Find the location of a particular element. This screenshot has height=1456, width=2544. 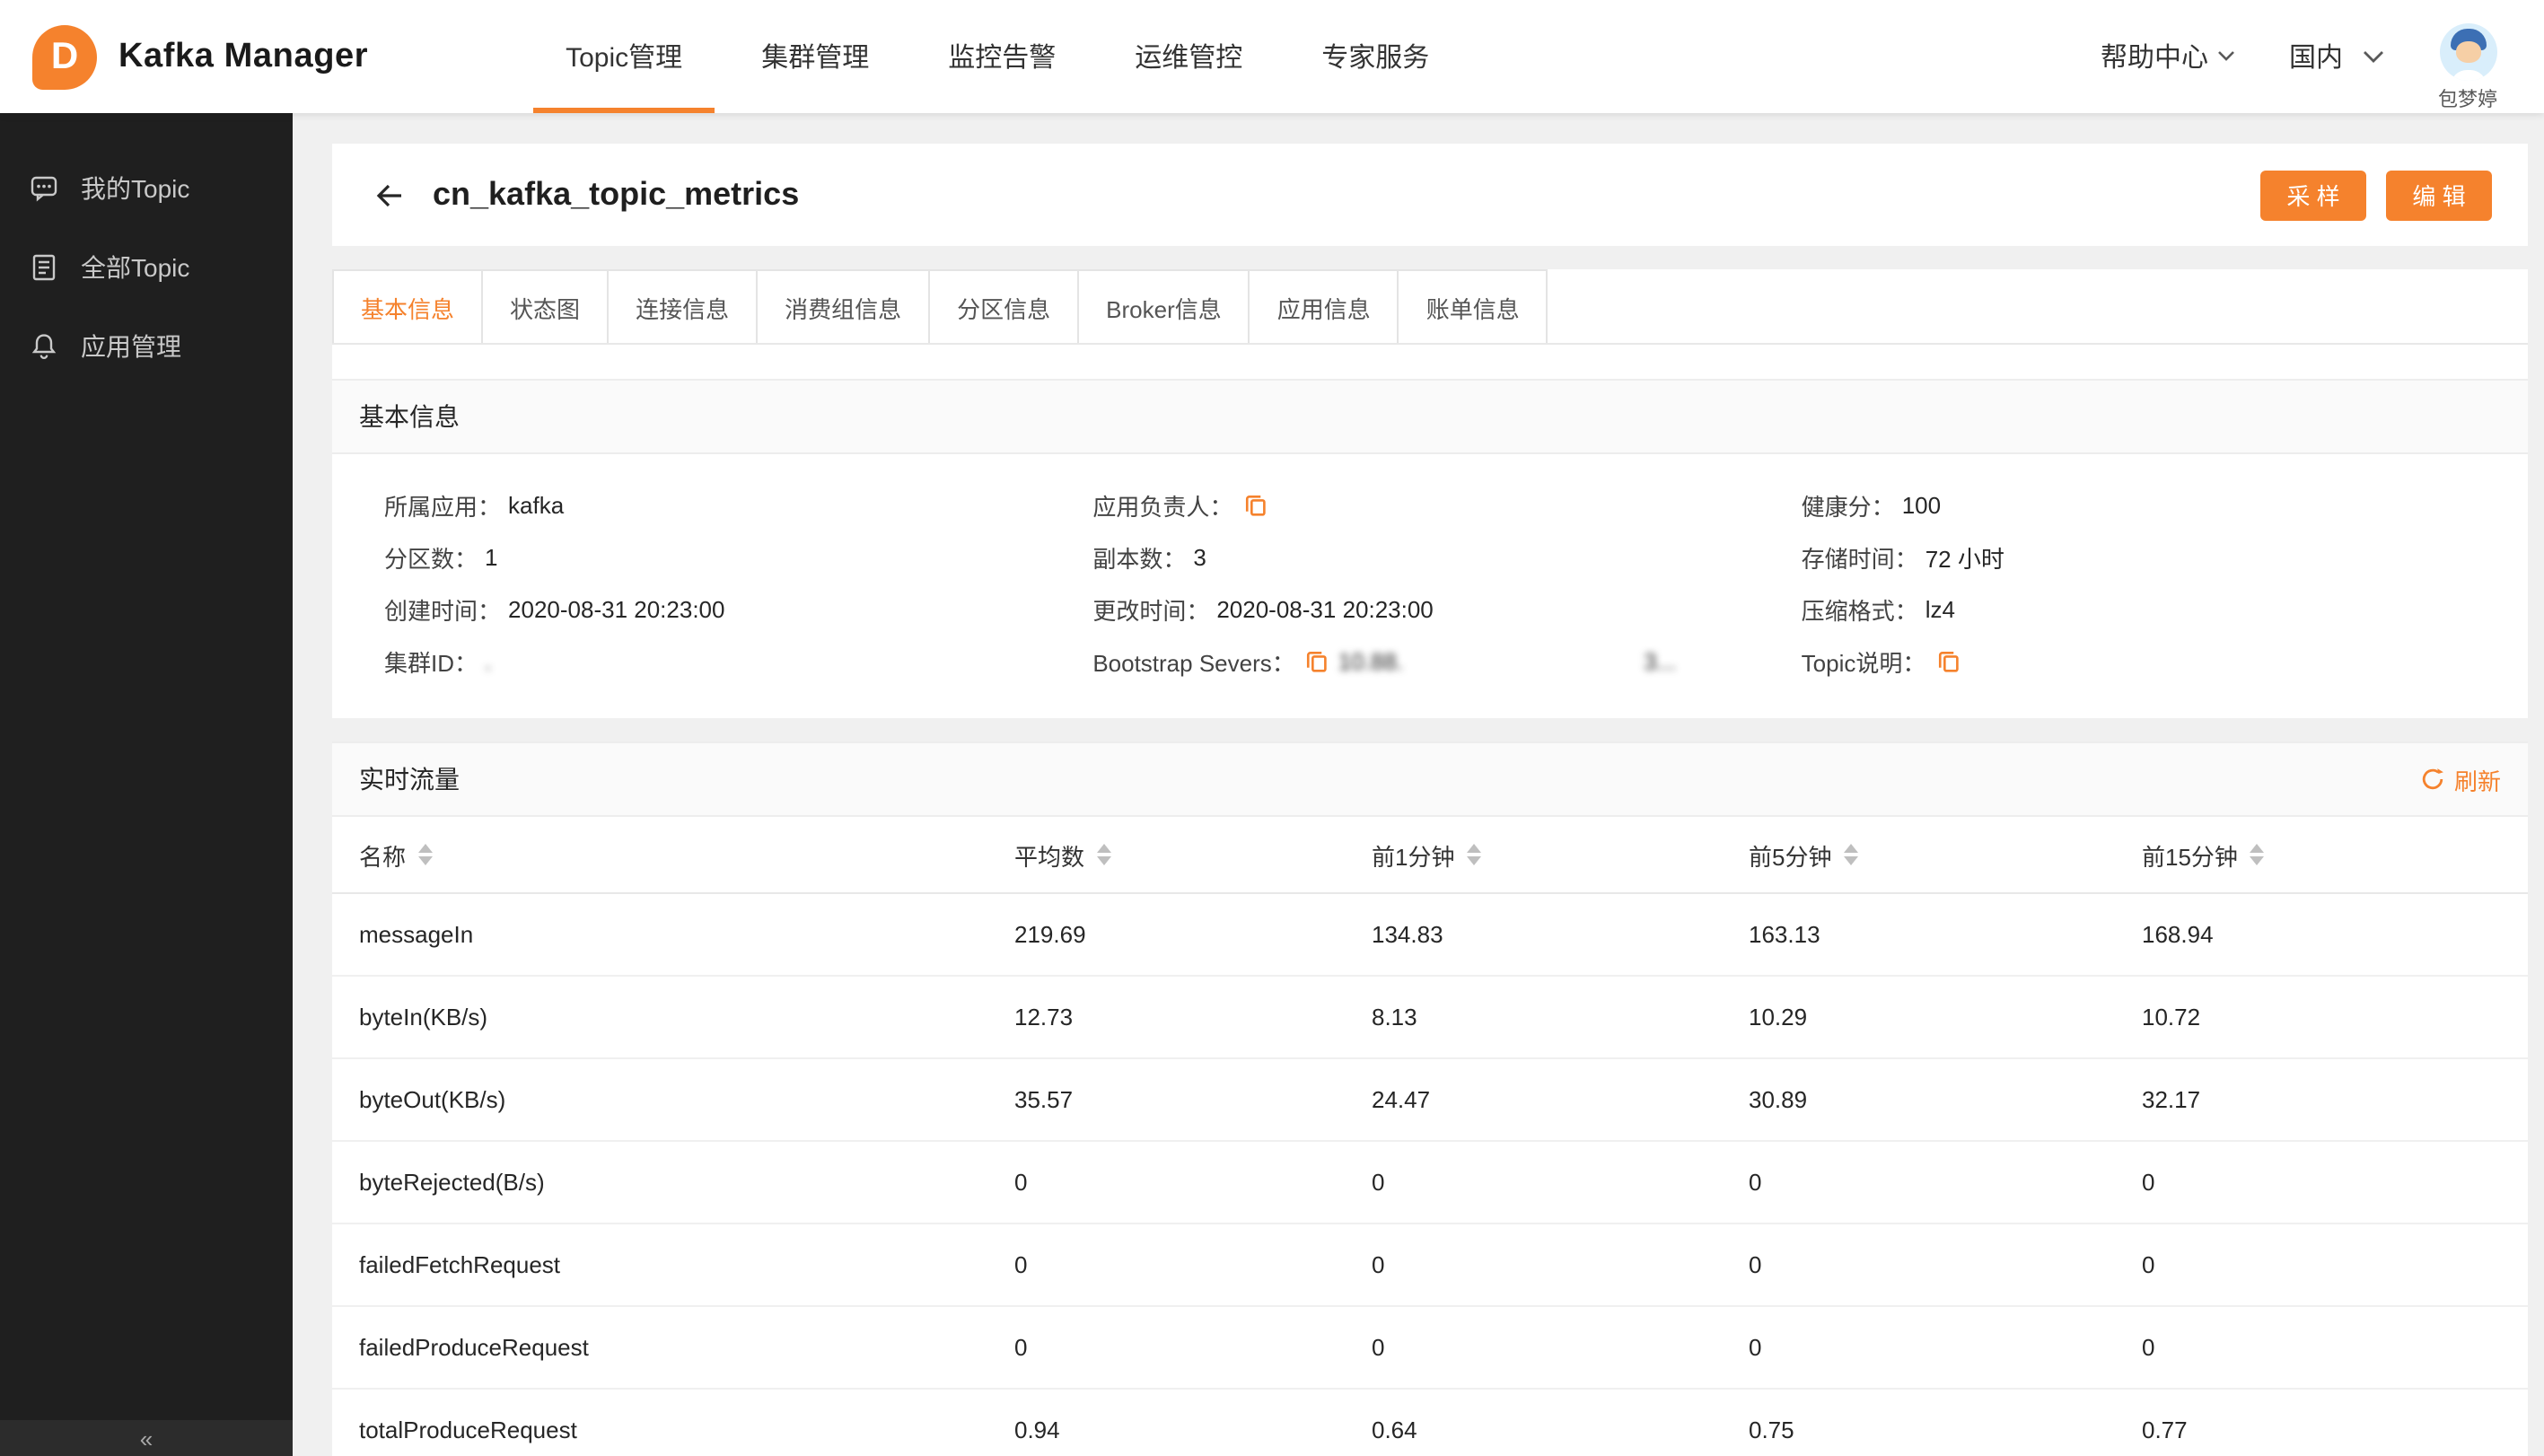

field-create-time: 创建时间： 2020-08-31 20:23:00 is located at coordinates (738, 609).